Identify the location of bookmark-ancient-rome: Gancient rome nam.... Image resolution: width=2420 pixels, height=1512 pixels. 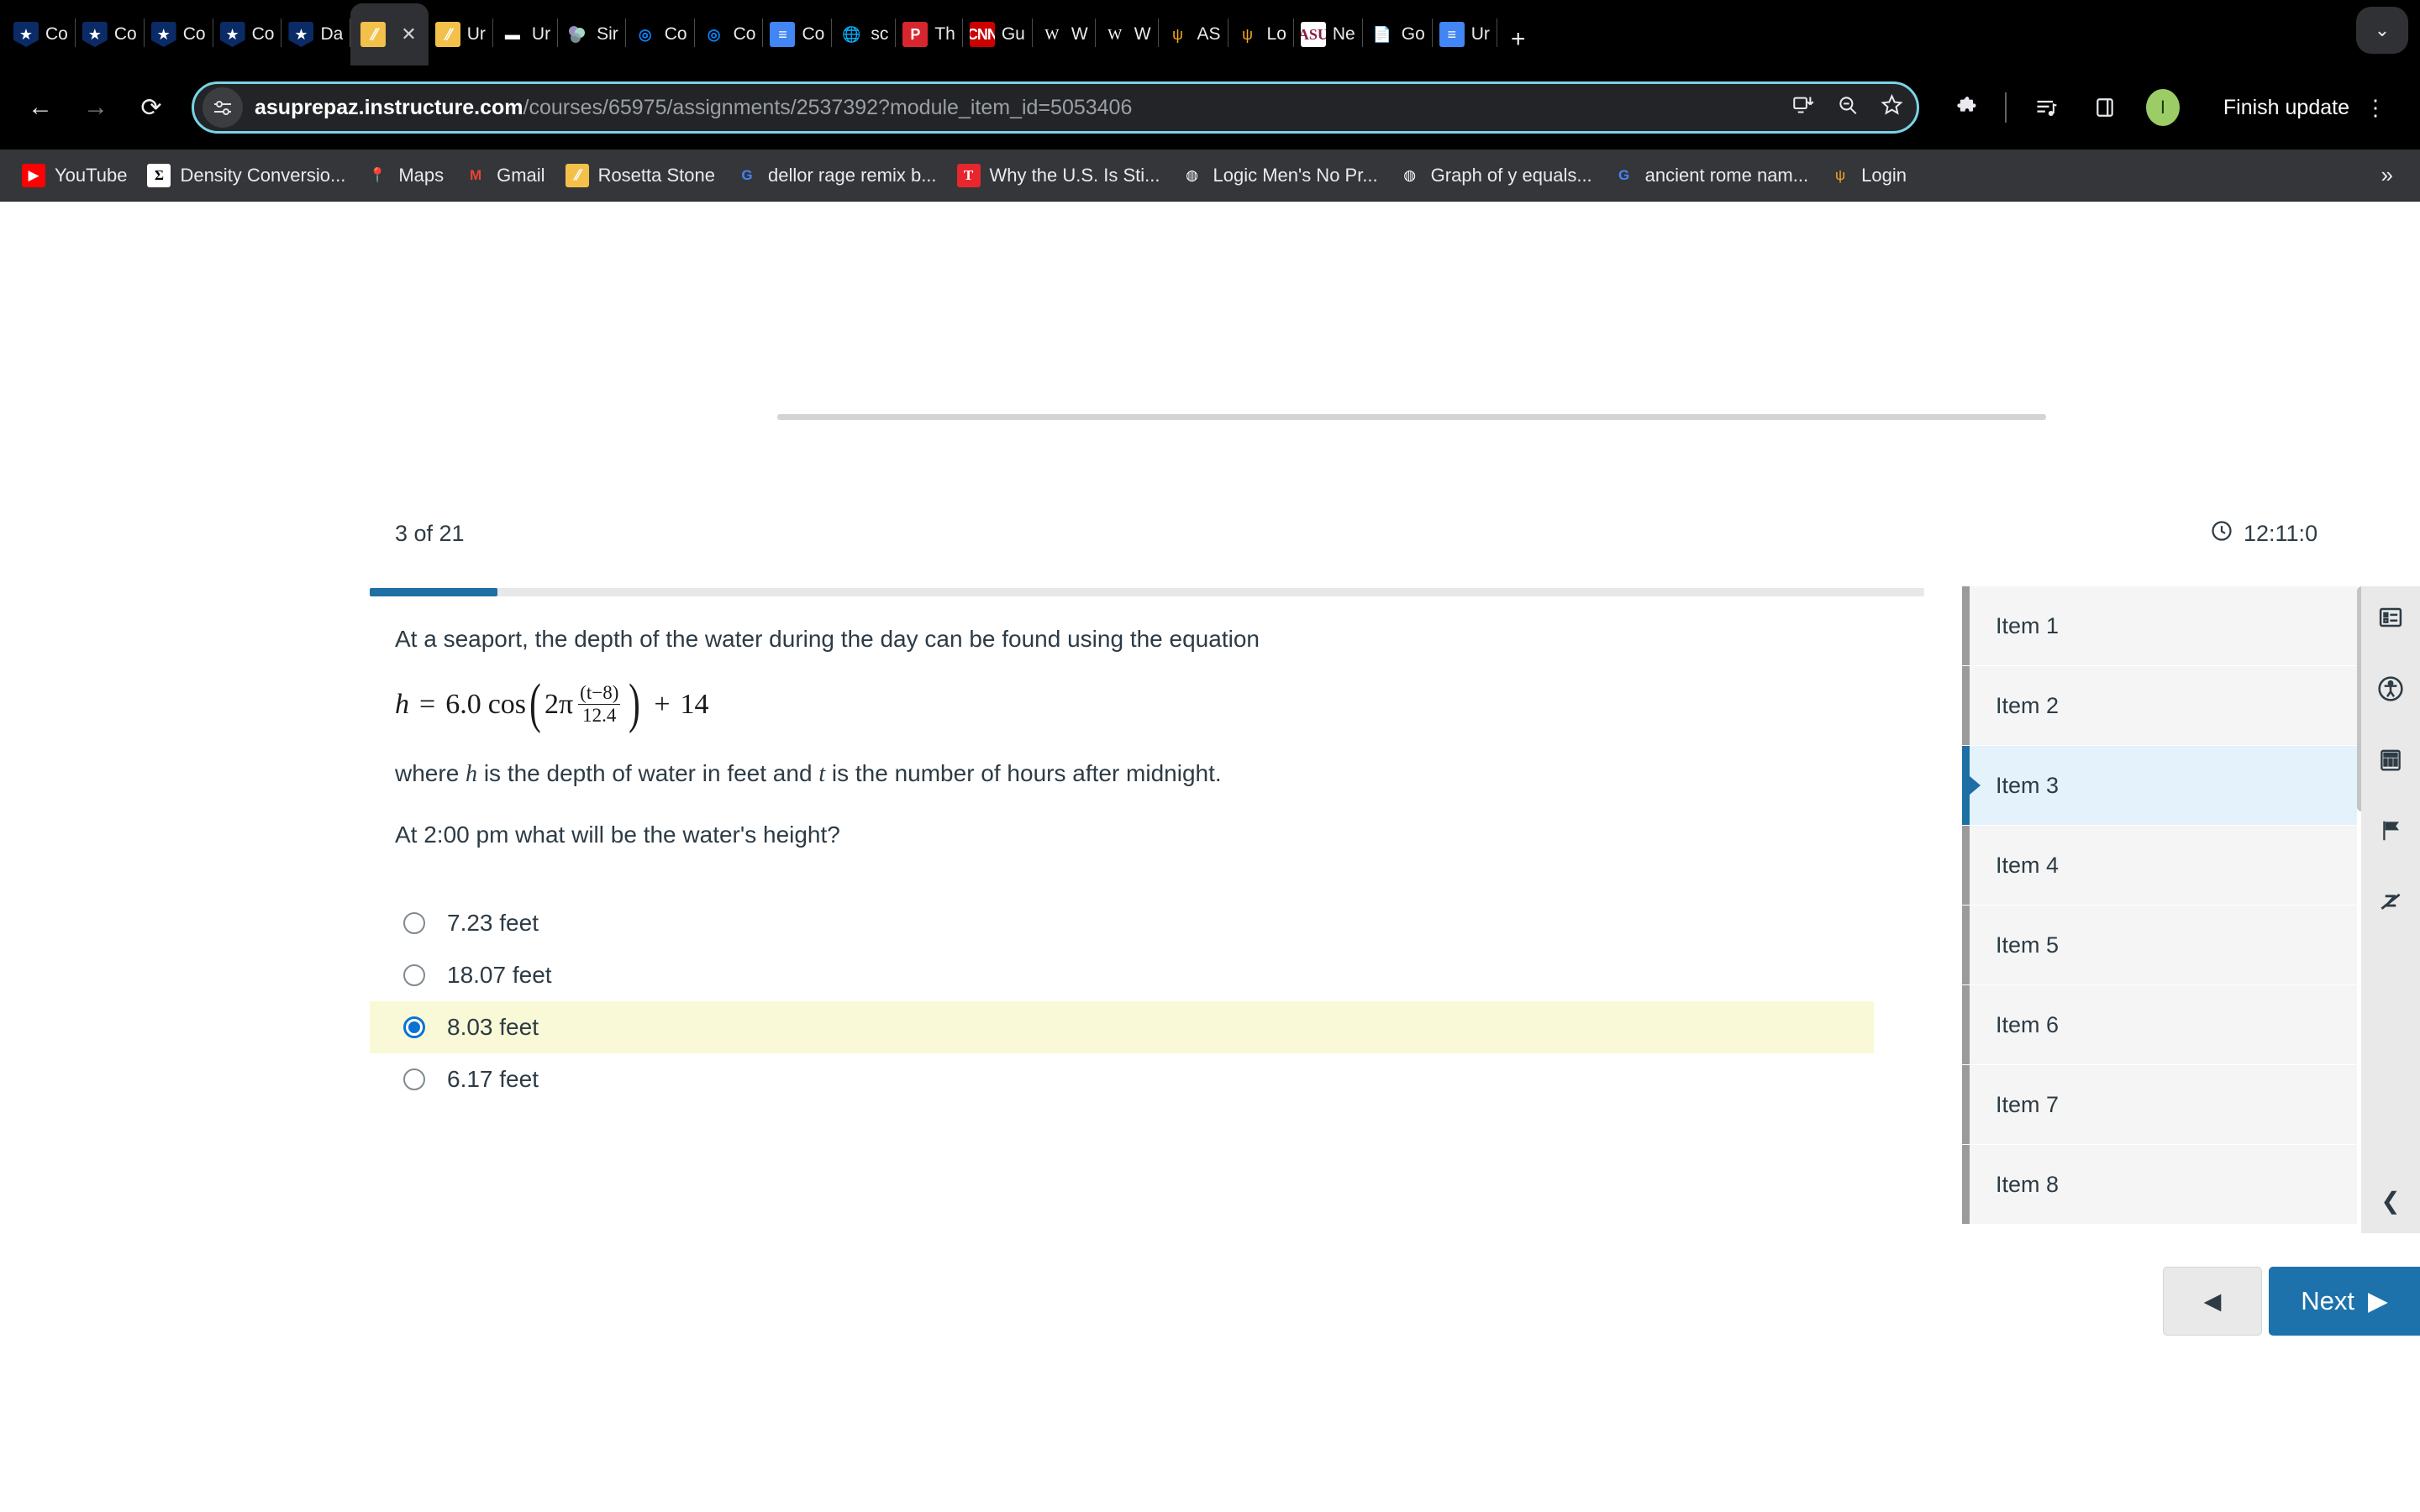
(1710, 175).